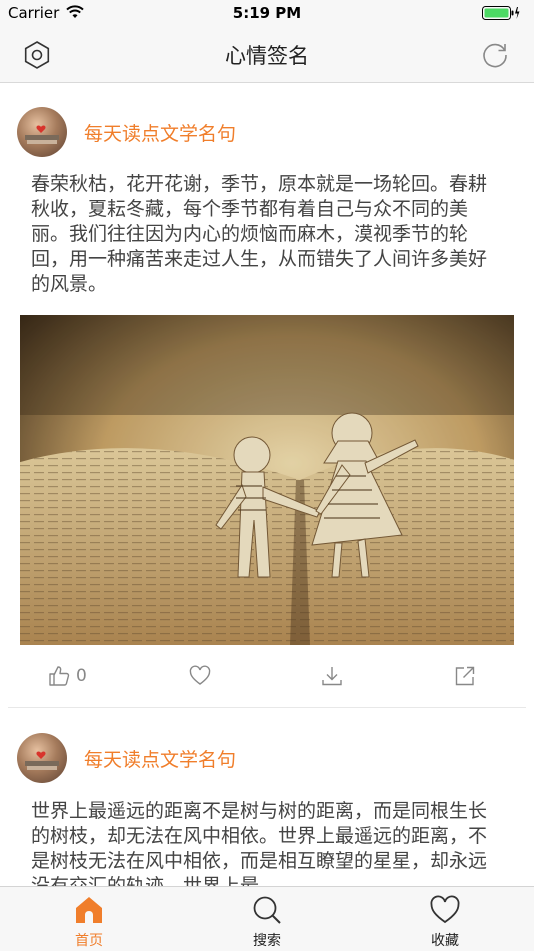  I want to click on like-button: 0, so click(67, 676).